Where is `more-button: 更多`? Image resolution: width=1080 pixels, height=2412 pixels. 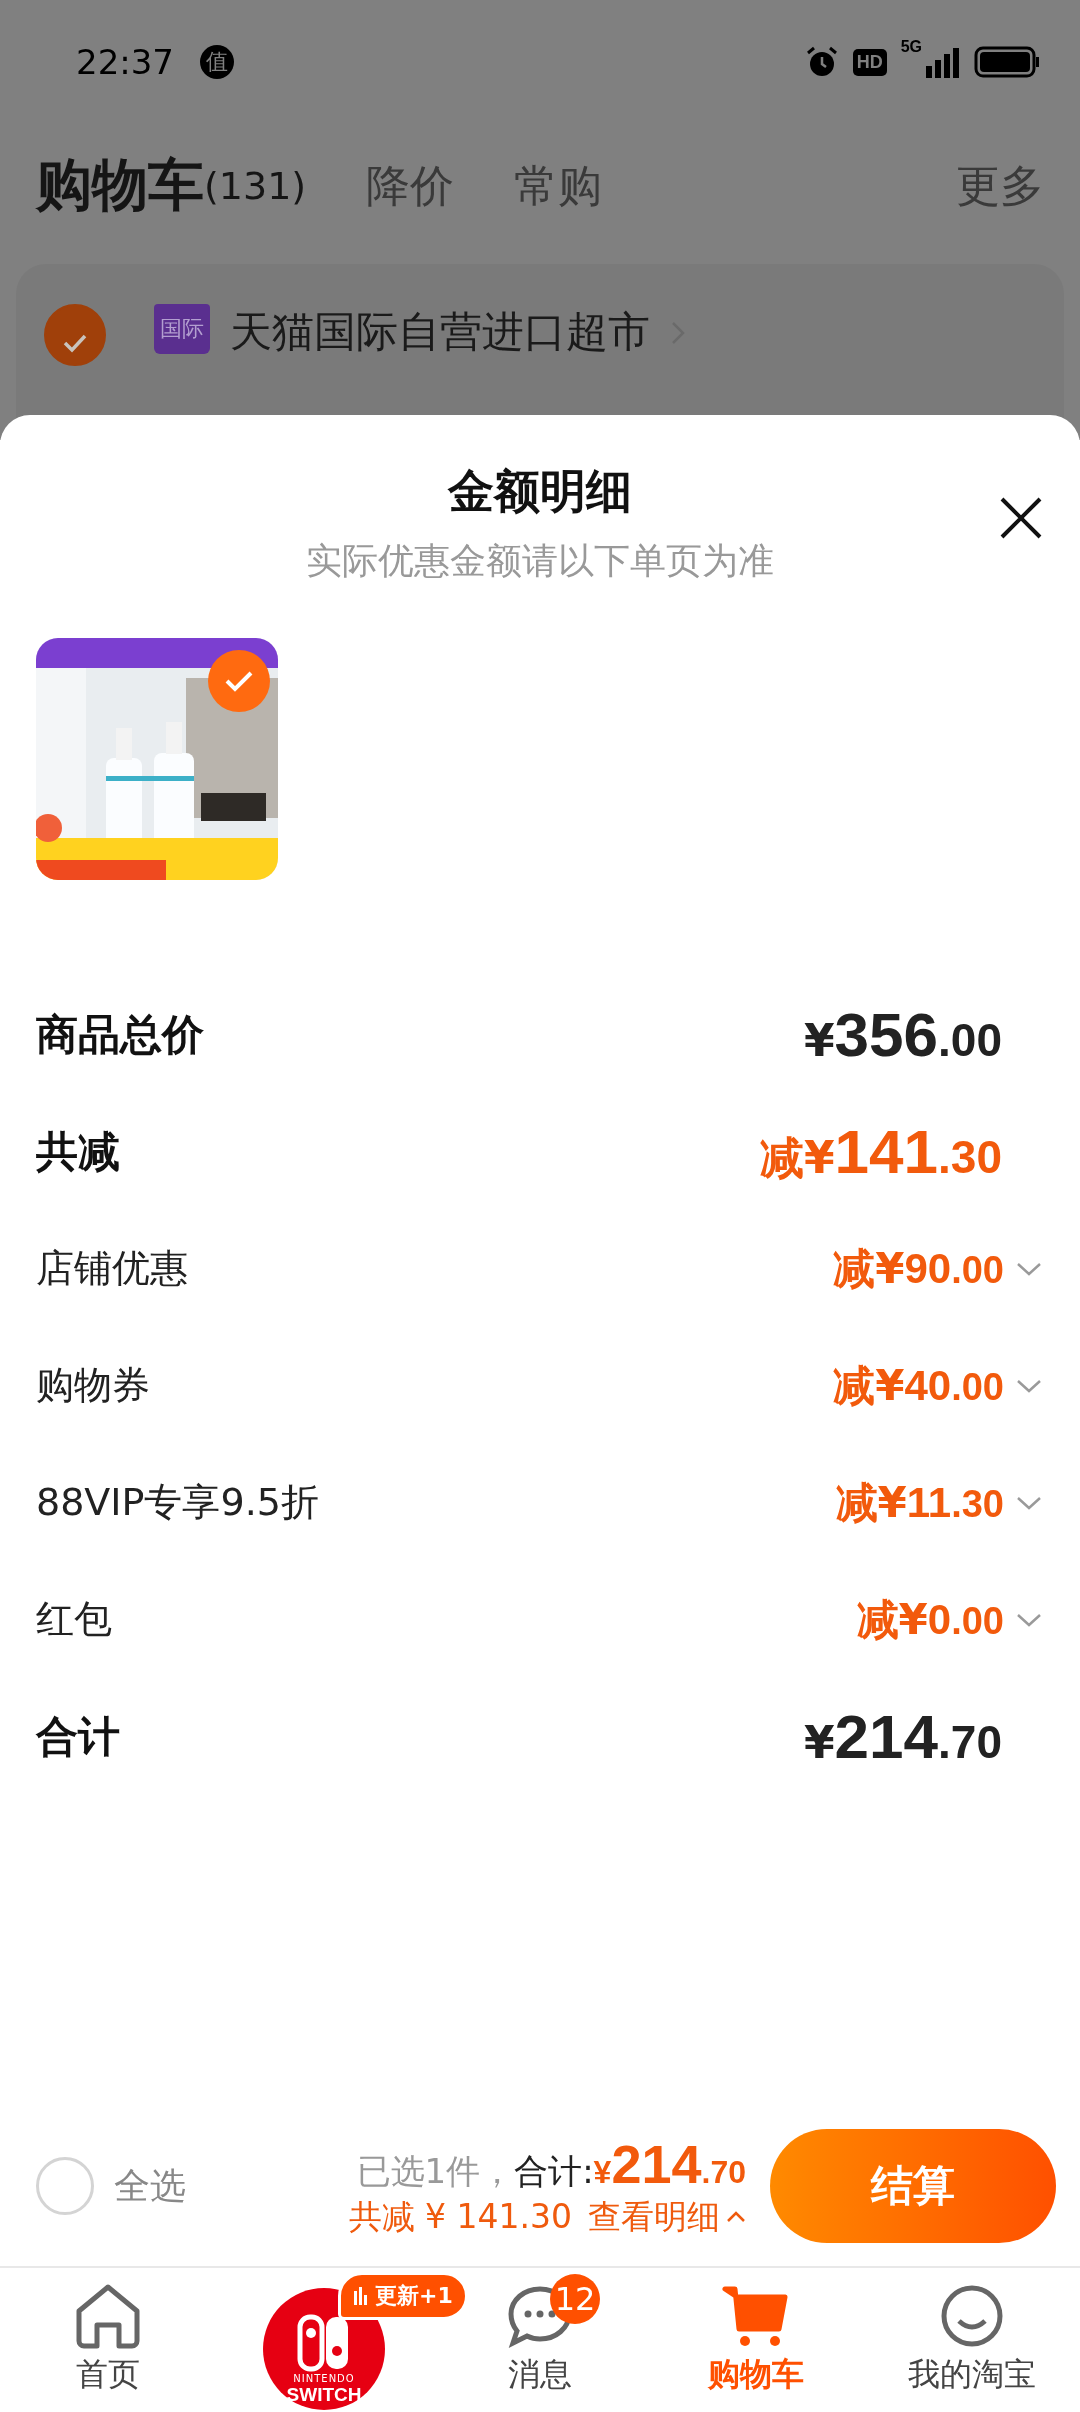 more-button: 更多 is located at coordinates (1000, 186).